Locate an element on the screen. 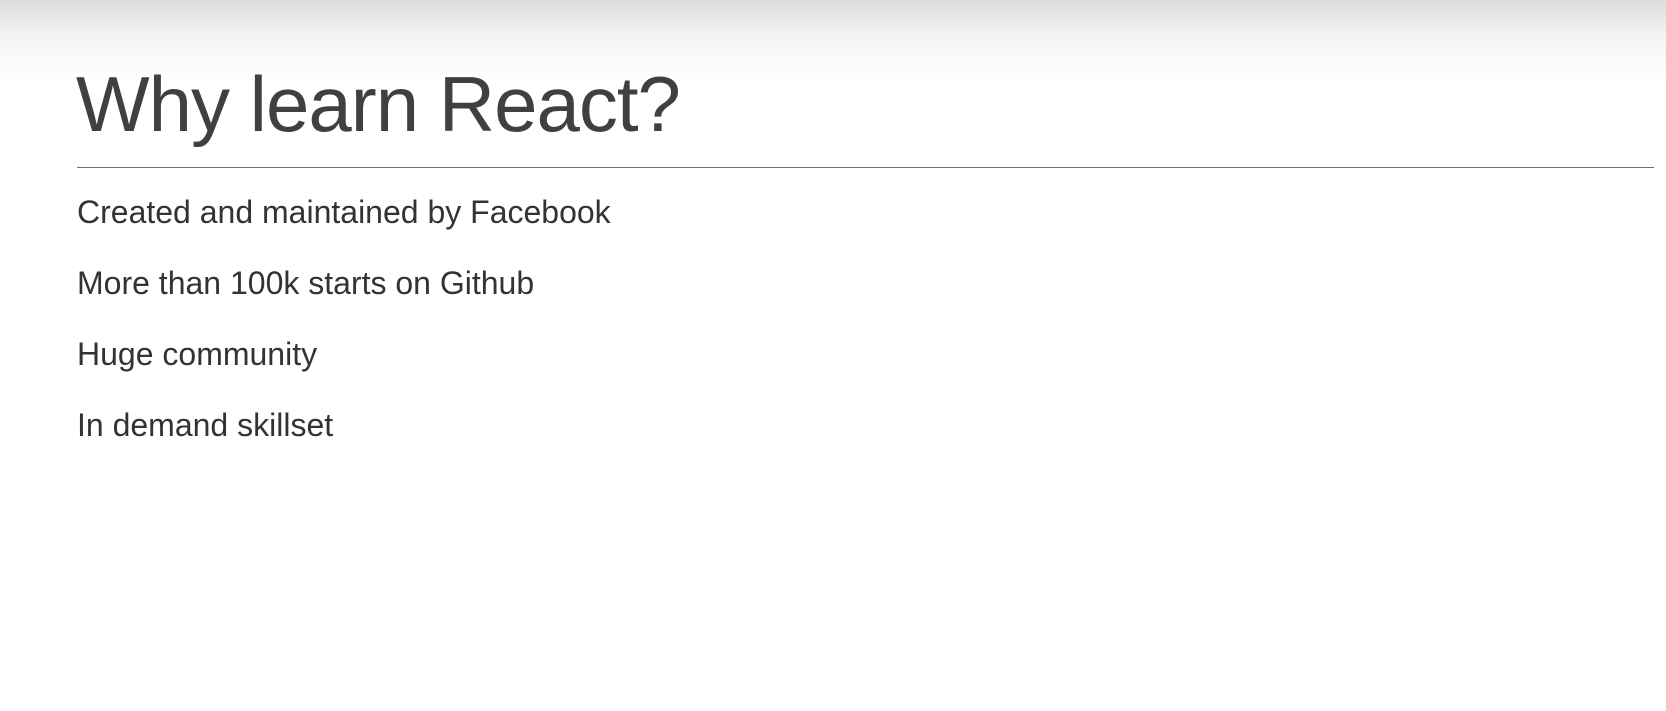  bullet-item: Created and maintained by Facebook is located at coordinates (344, 212).